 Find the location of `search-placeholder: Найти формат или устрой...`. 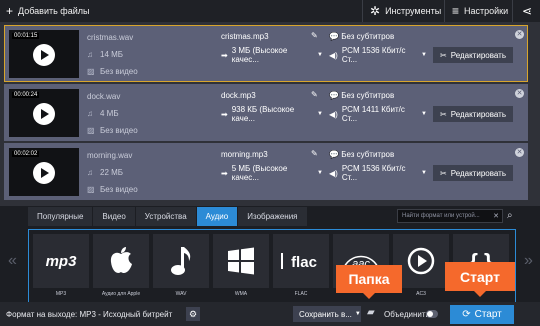

search-placeholder: Найти формат или устрой... is located at coordinates (441, 216).